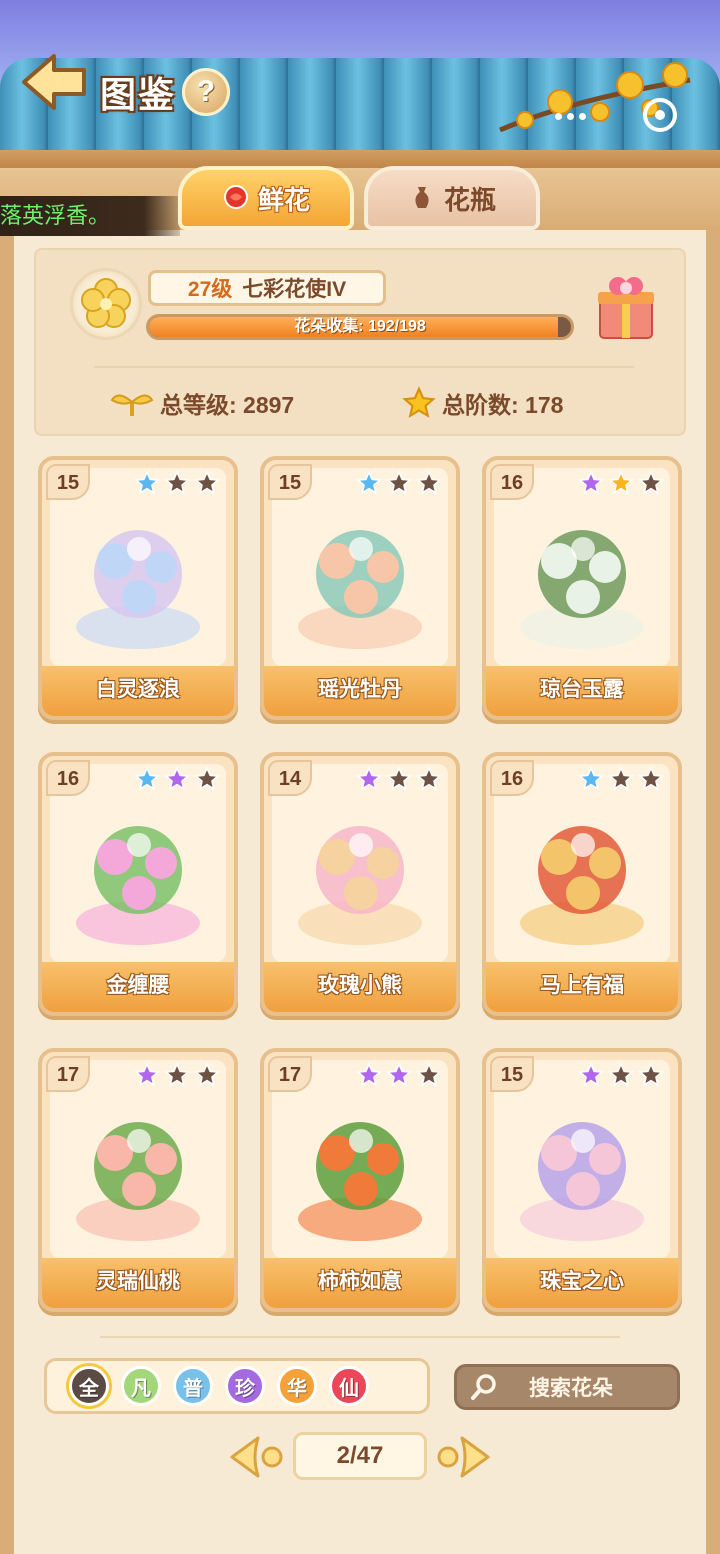 Image resolution: width=720 pixels, height=1554 pixels. I want to click on flower-card: 17 灵瑞仙桃, so click(138, 1180).